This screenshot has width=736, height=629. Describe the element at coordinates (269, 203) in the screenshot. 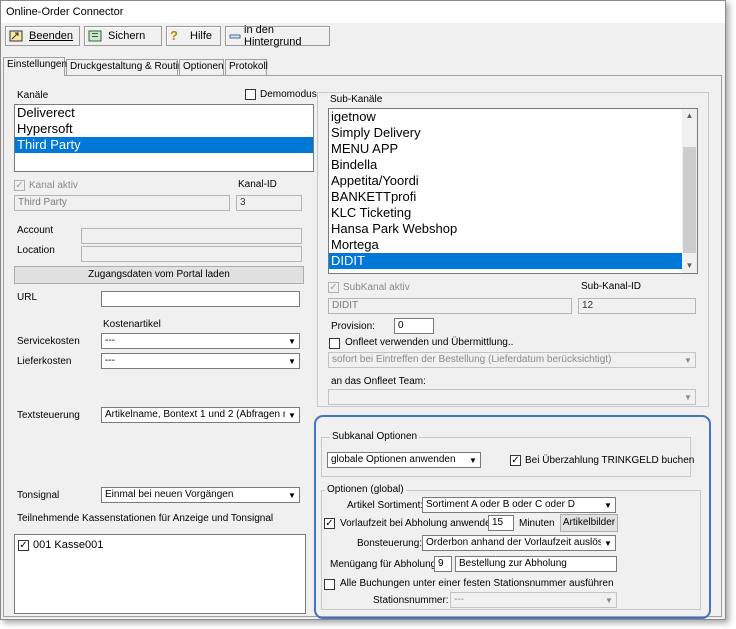

I see `kanal-id-field: 3` at that location.